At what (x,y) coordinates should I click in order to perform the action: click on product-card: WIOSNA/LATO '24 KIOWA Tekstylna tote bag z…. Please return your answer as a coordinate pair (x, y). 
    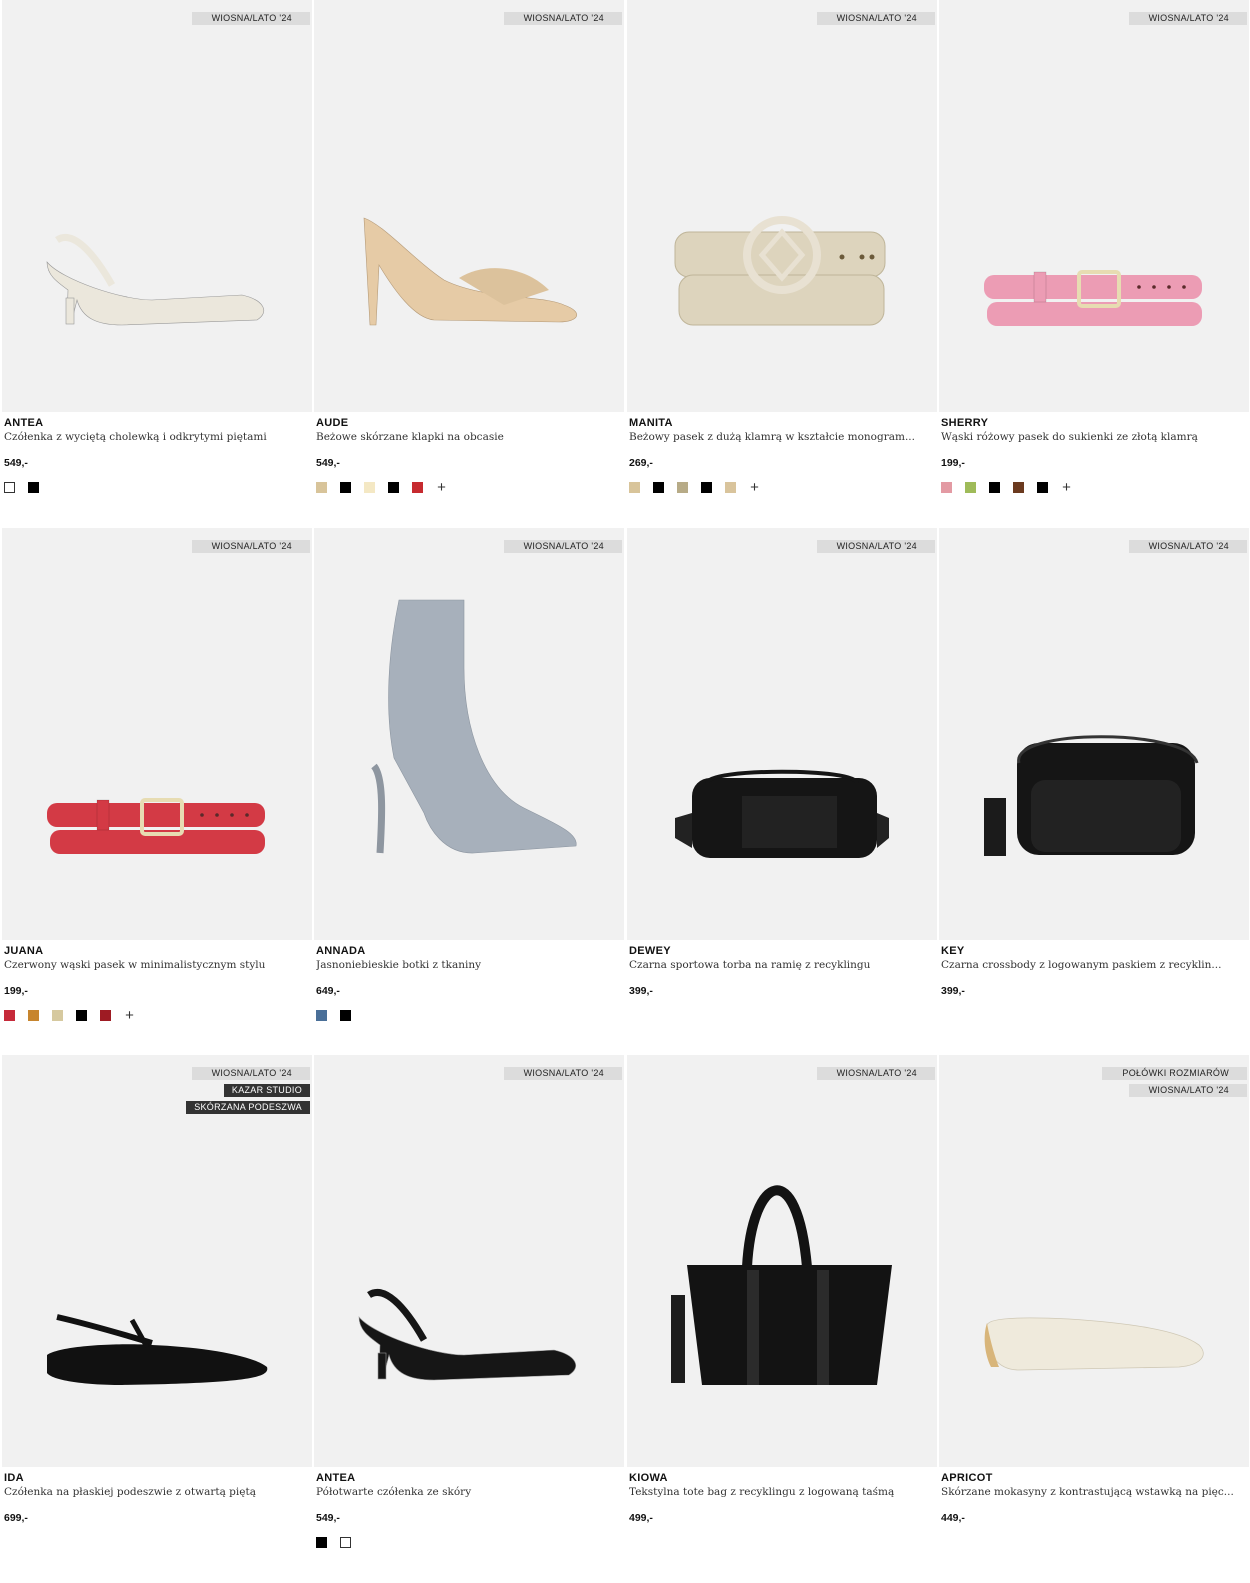
    Looking at the image, I should click on (782, 1319).